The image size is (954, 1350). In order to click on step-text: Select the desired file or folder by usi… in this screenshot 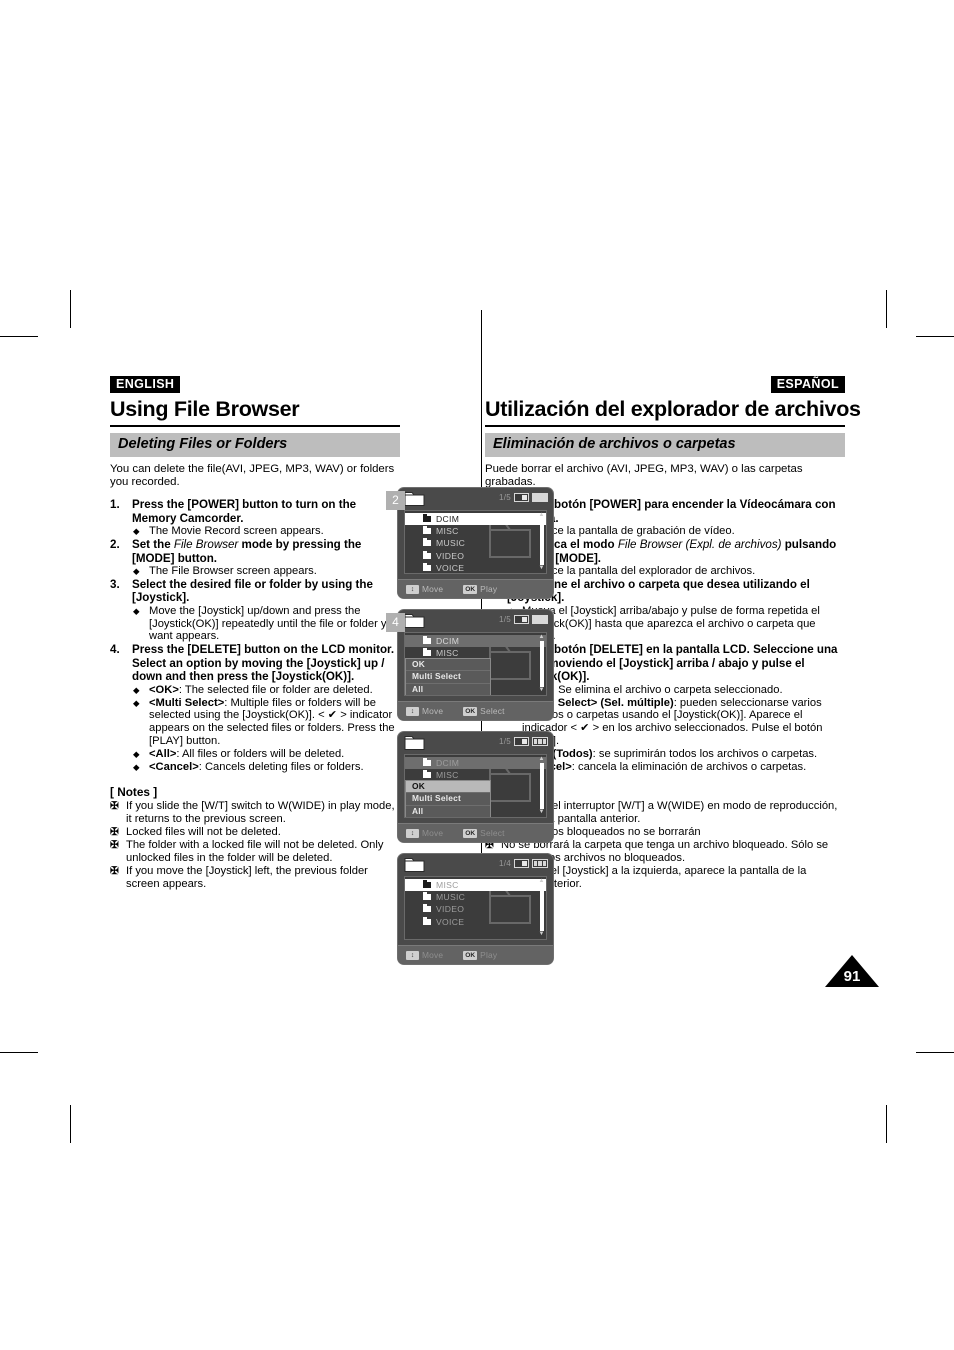, I will do `click(252, 591)`.